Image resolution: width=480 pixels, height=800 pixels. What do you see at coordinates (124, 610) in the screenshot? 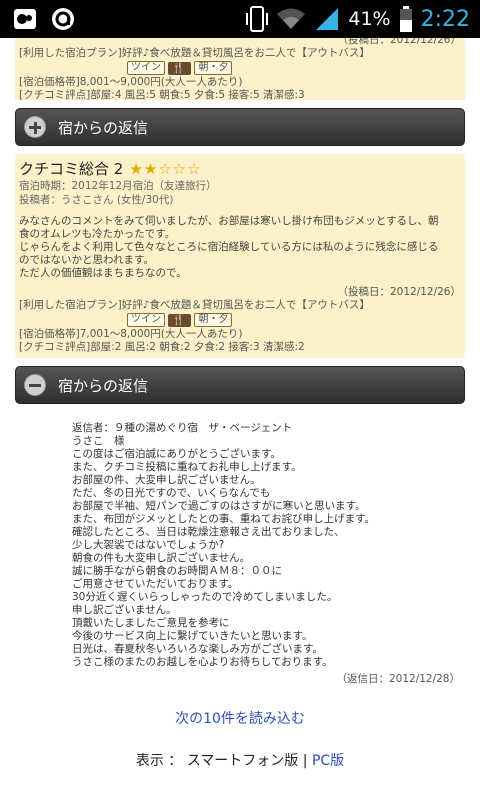
I see `reply-line: 申し訳ございません。` at bounding box center [124, 610].